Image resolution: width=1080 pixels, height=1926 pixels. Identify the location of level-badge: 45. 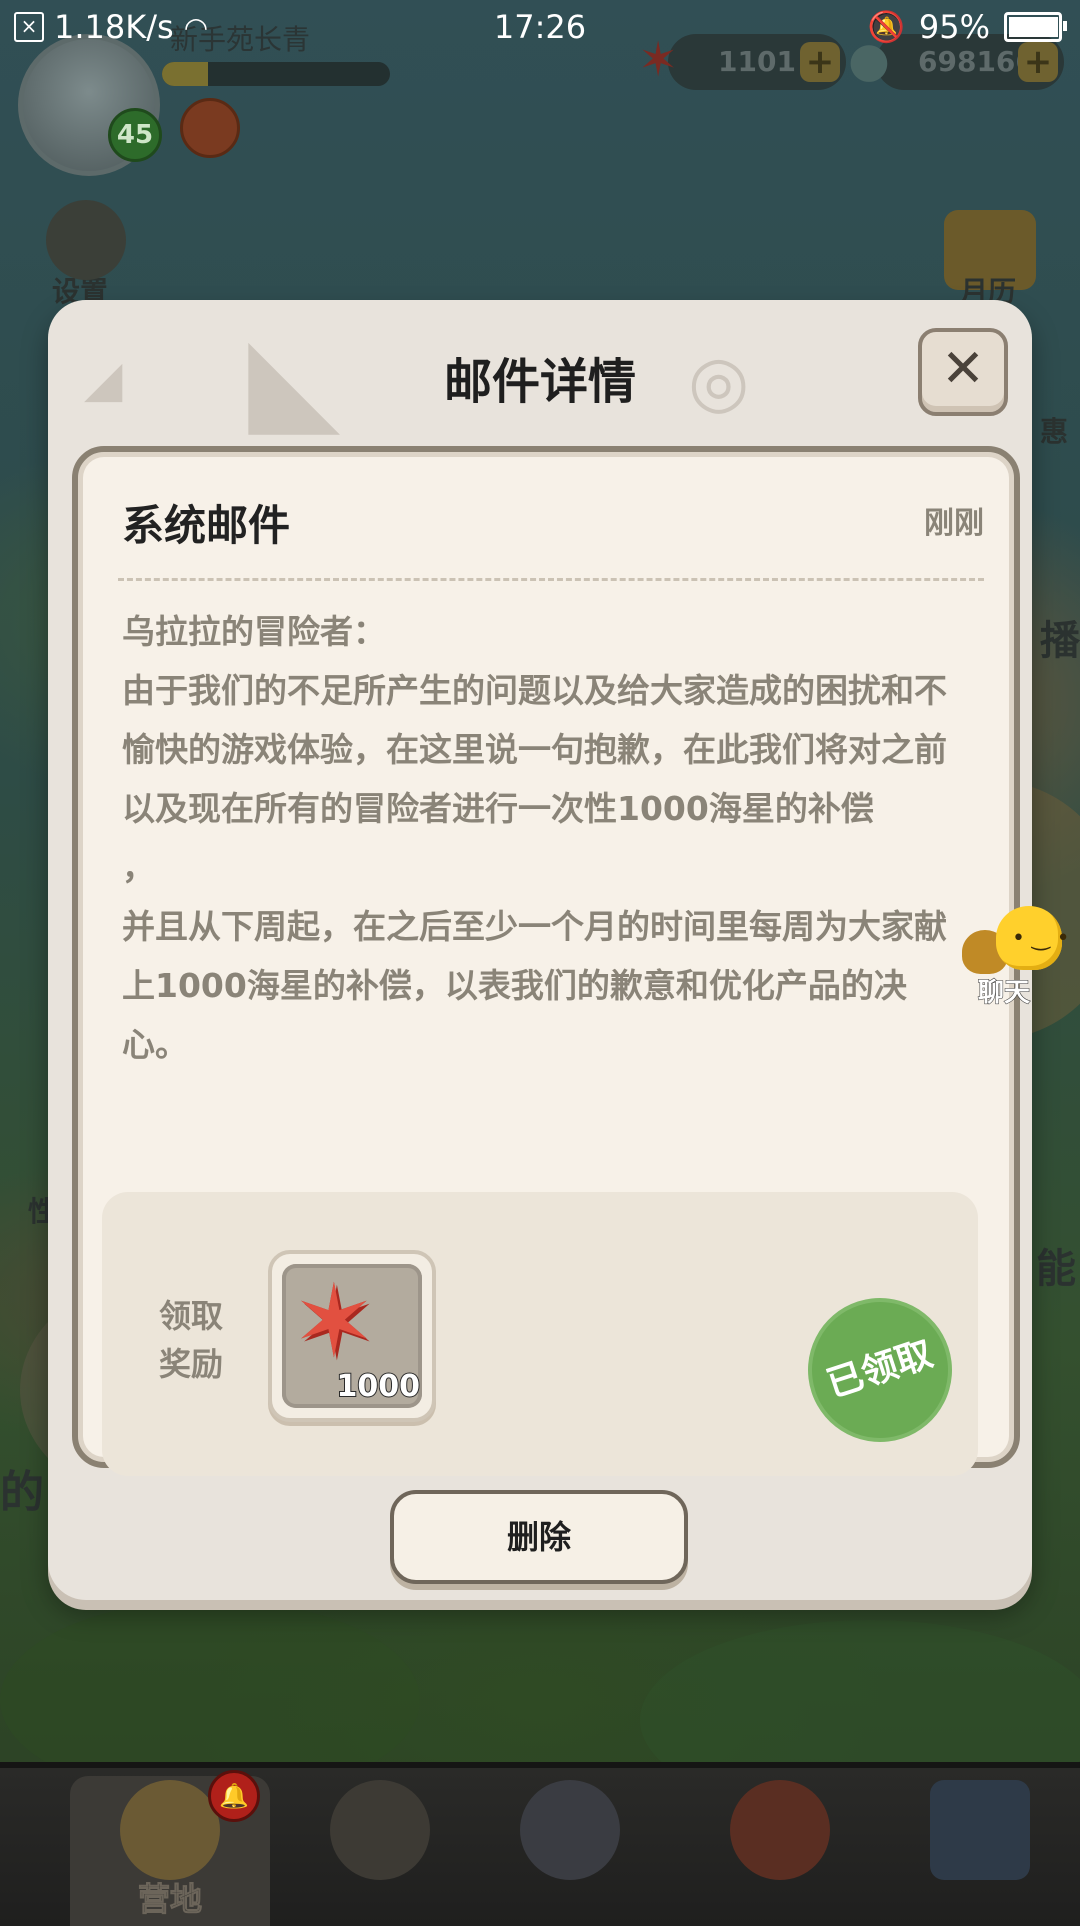
(135, 135).